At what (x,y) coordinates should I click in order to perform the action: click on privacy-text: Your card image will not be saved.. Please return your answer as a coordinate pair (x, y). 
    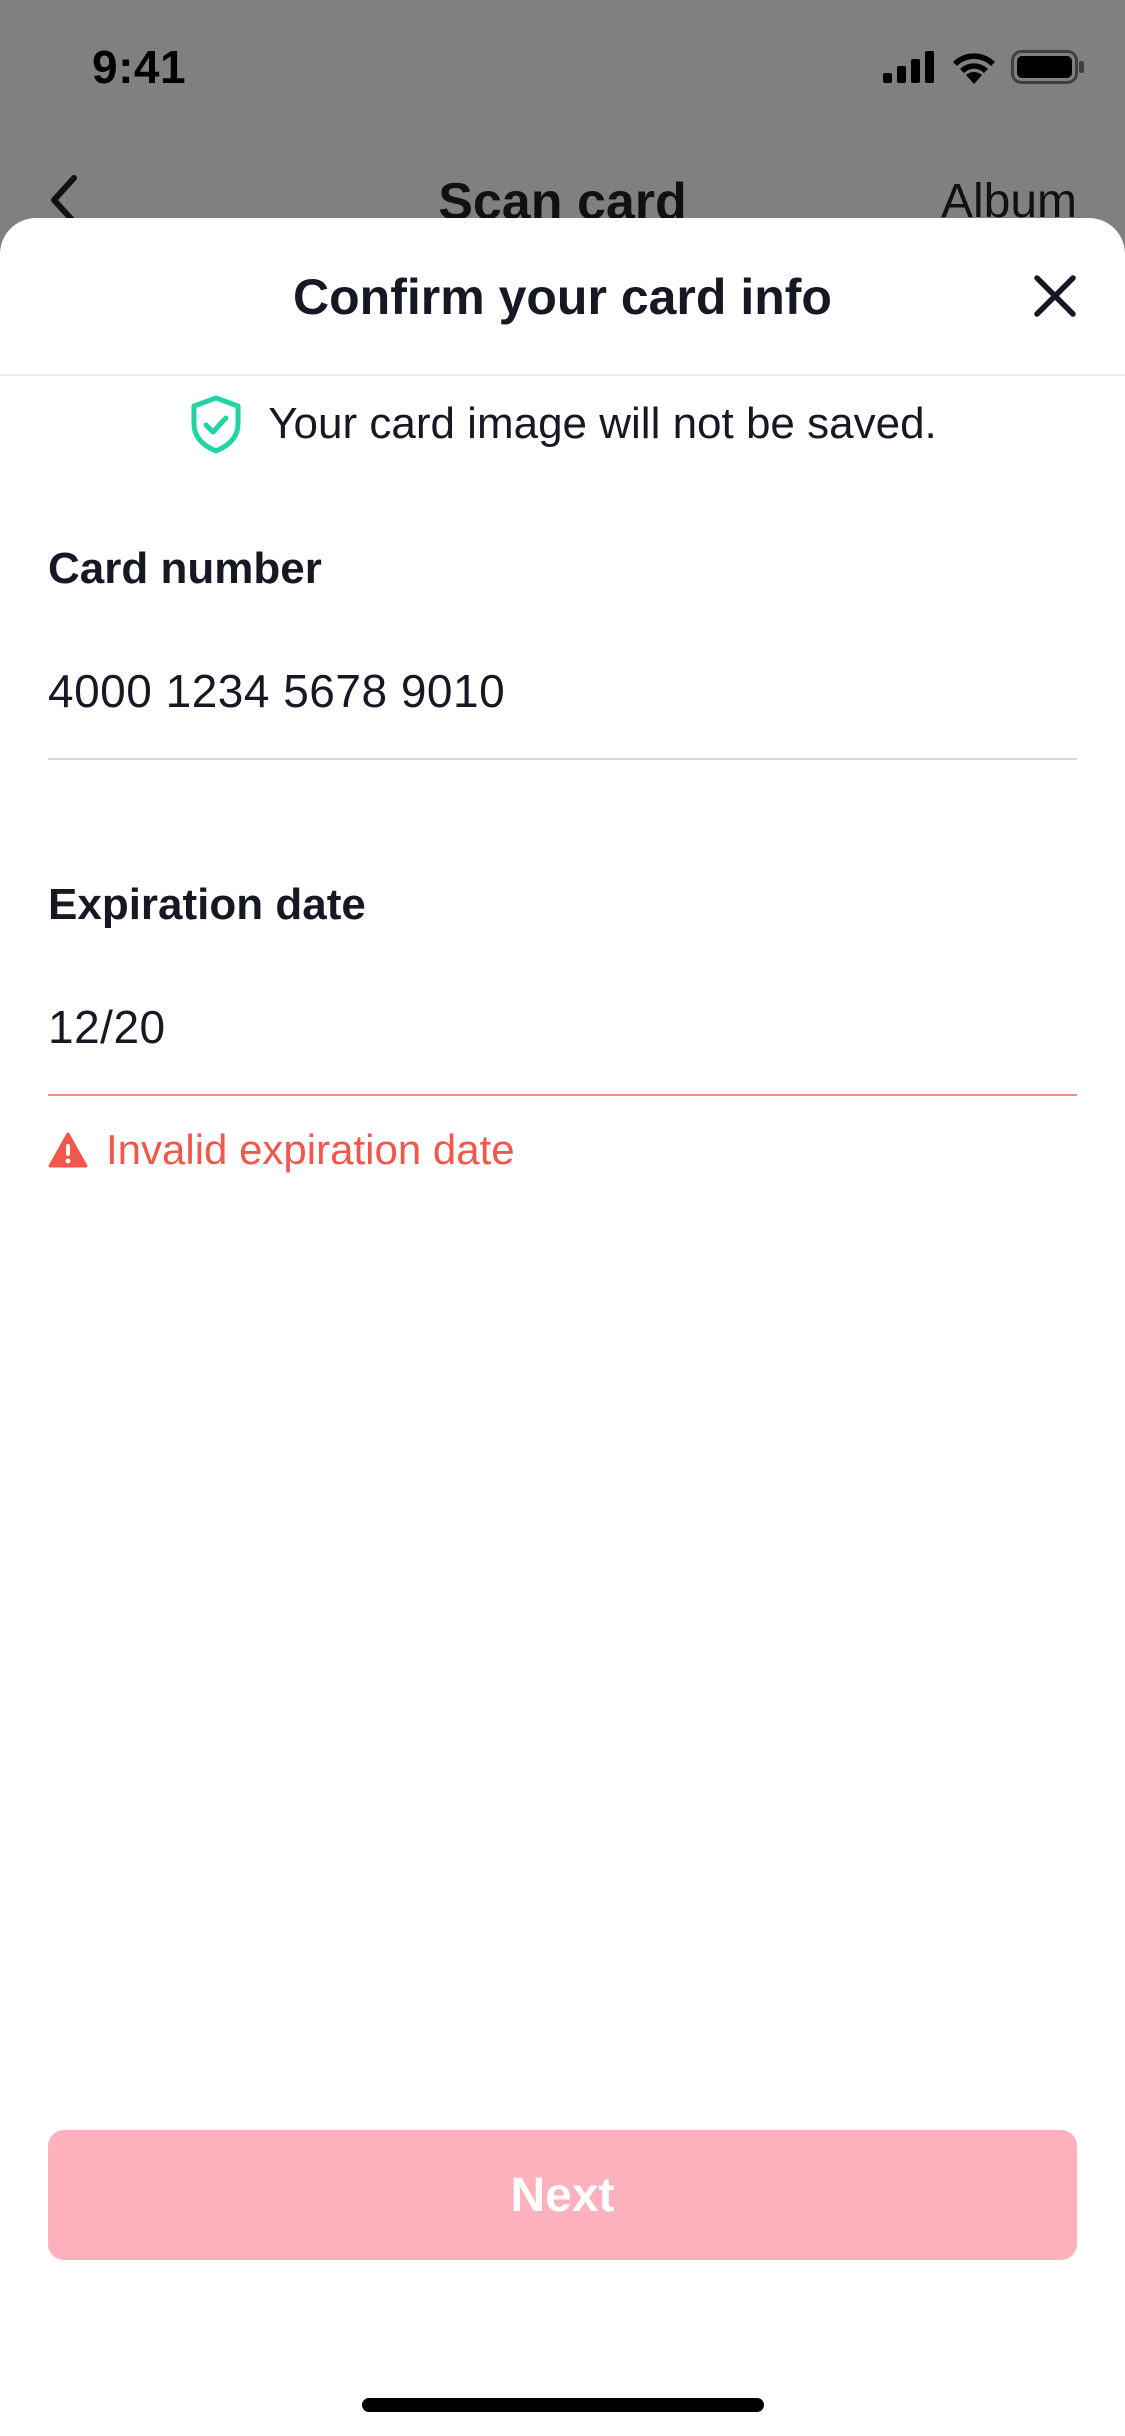
    Looking at the image, I should click on (602, 423).